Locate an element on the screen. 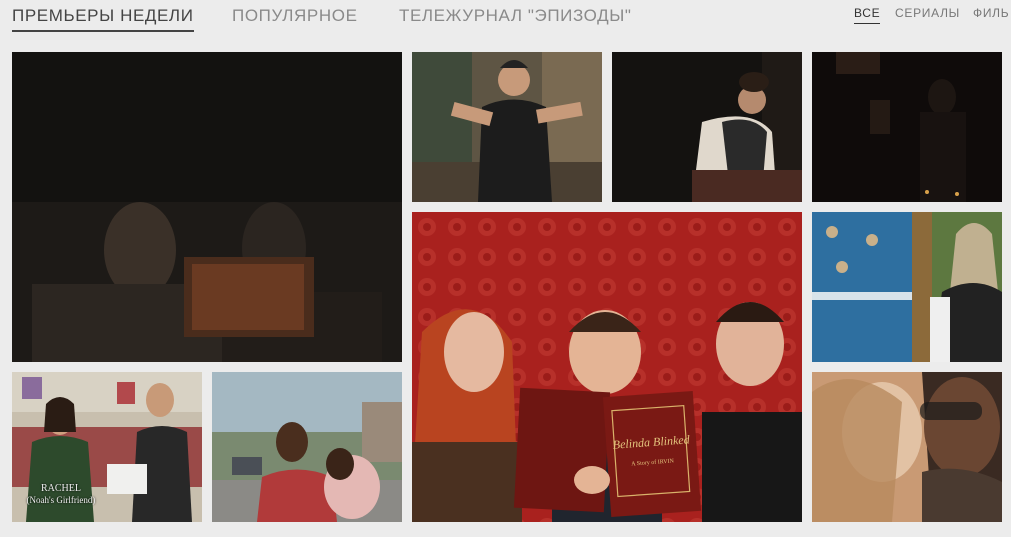 Image resolution: width=1011 pixels, height=537 pixels. show-tile-rachel: RACHEL (Noah's Girlfriend) is located at coordinates (107, 447).